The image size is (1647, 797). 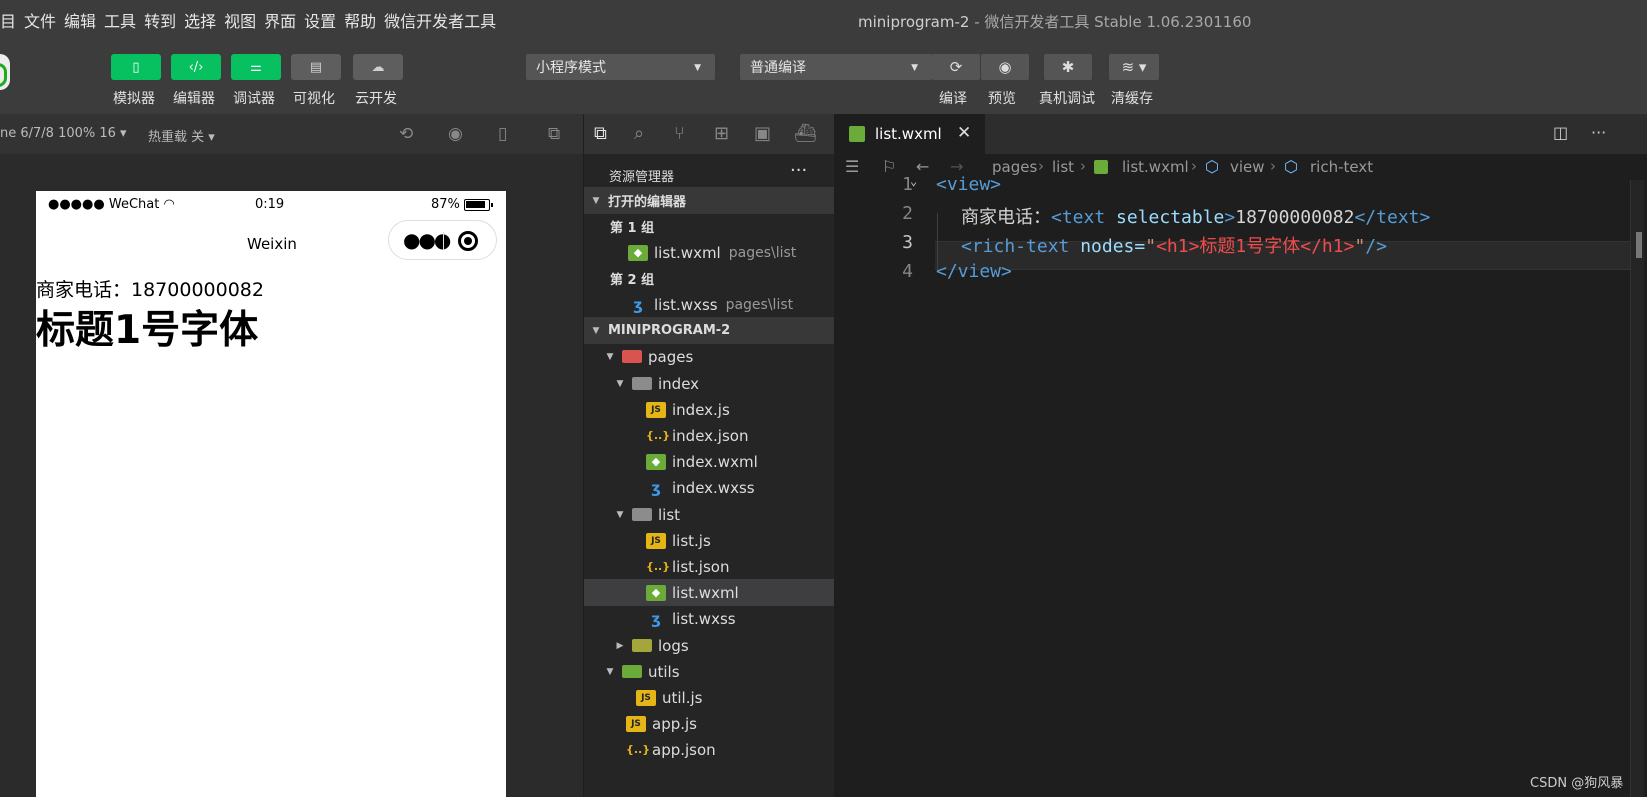 I want to click on code-token: </view>, so click(x=974, y=271).